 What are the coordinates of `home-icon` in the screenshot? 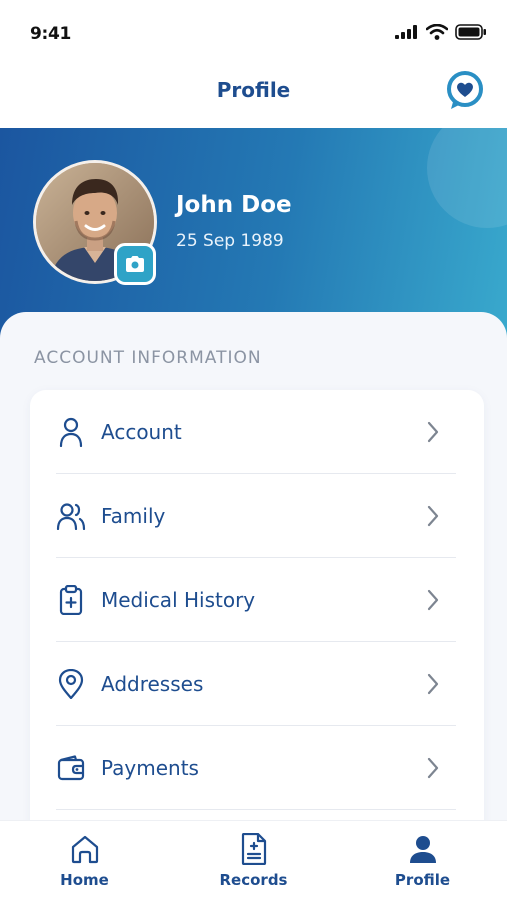 It's located at (85, 849).